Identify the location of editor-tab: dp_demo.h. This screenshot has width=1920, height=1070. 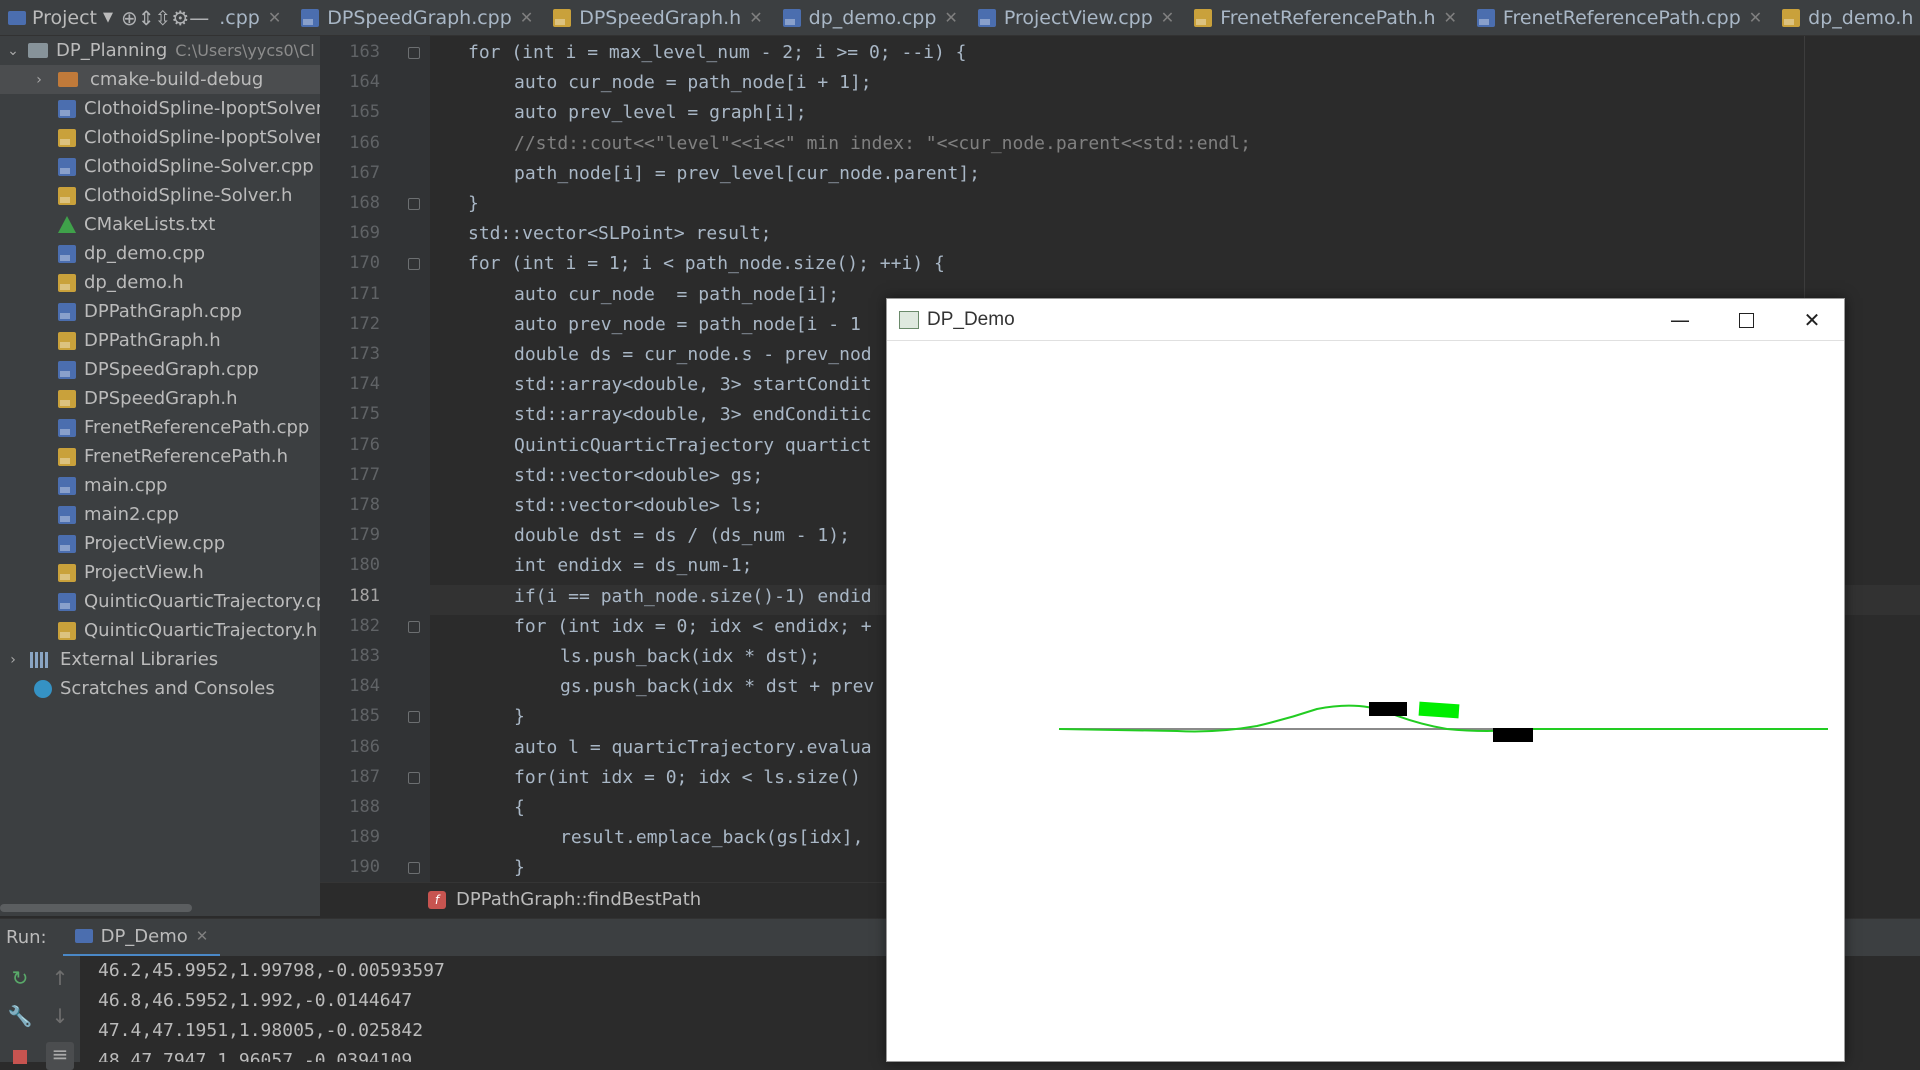
(1846, 17).